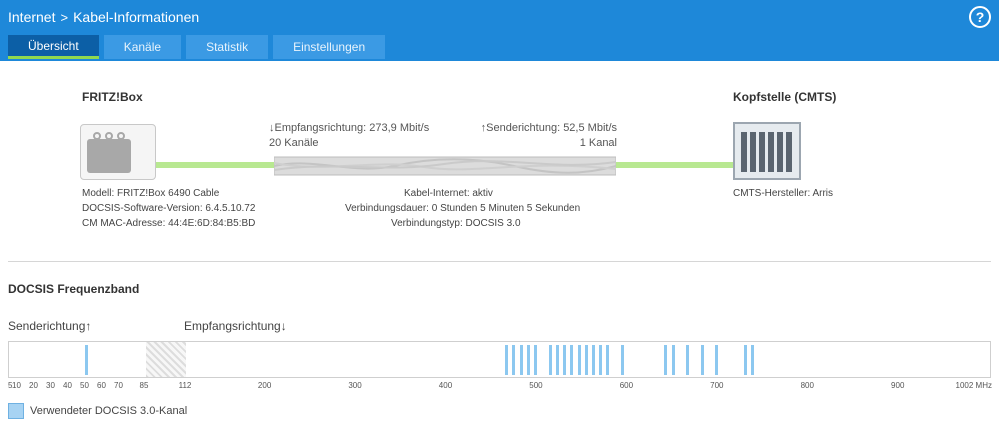 The width and height of the screenshot is (999, 438). I want to click on chevron-right-icon: >, so click(64, 17).